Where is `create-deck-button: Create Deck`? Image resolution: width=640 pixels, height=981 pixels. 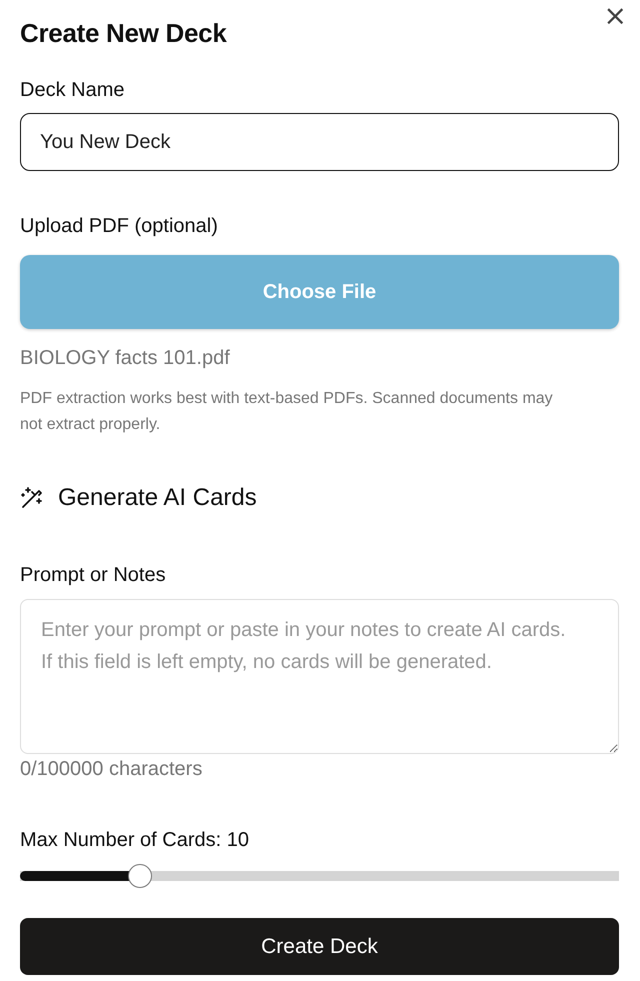 create-deck-button: Create Deck is located at coordinates (319, 946).